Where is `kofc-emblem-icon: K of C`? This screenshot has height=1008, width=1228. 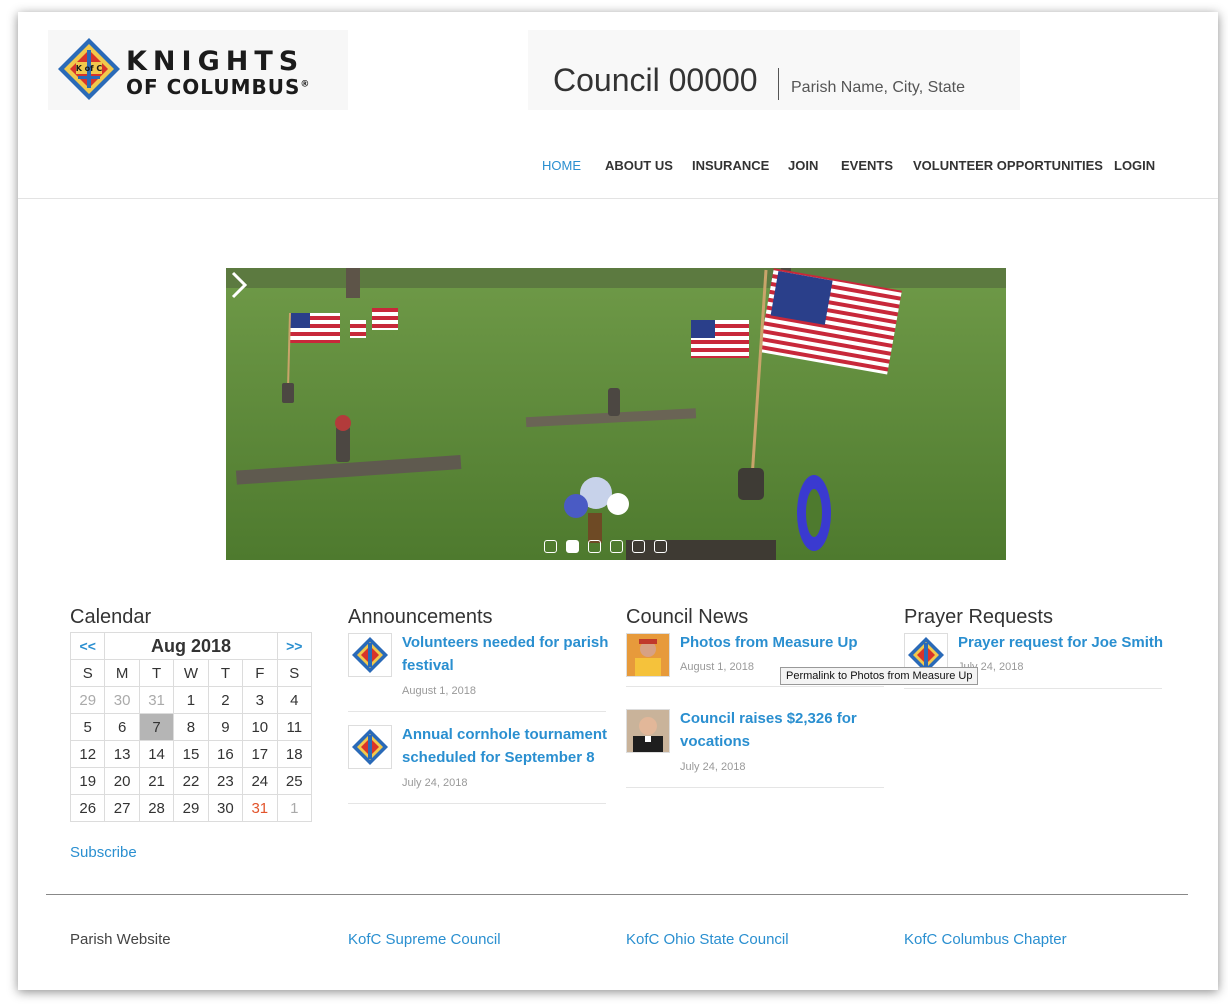
kofc-emblem-icon: K of C is located at coordinates (89, 69).